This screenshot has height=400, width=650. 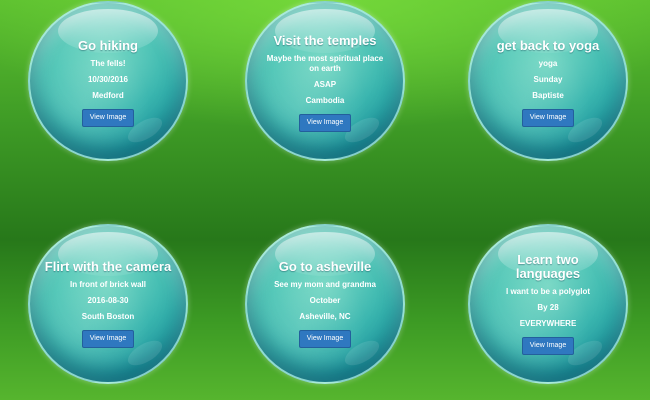 What do you see at coordinates (108, 316) in the screenshot?
I see `item-location: South Boston` at bounding box center [108, 316].